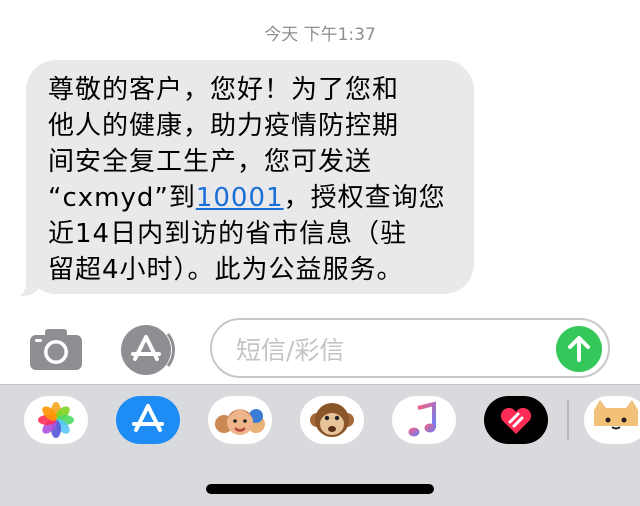  Describe the element at coordinates (568, 420) in the screenshot. I see `drawer-separator` at that location.